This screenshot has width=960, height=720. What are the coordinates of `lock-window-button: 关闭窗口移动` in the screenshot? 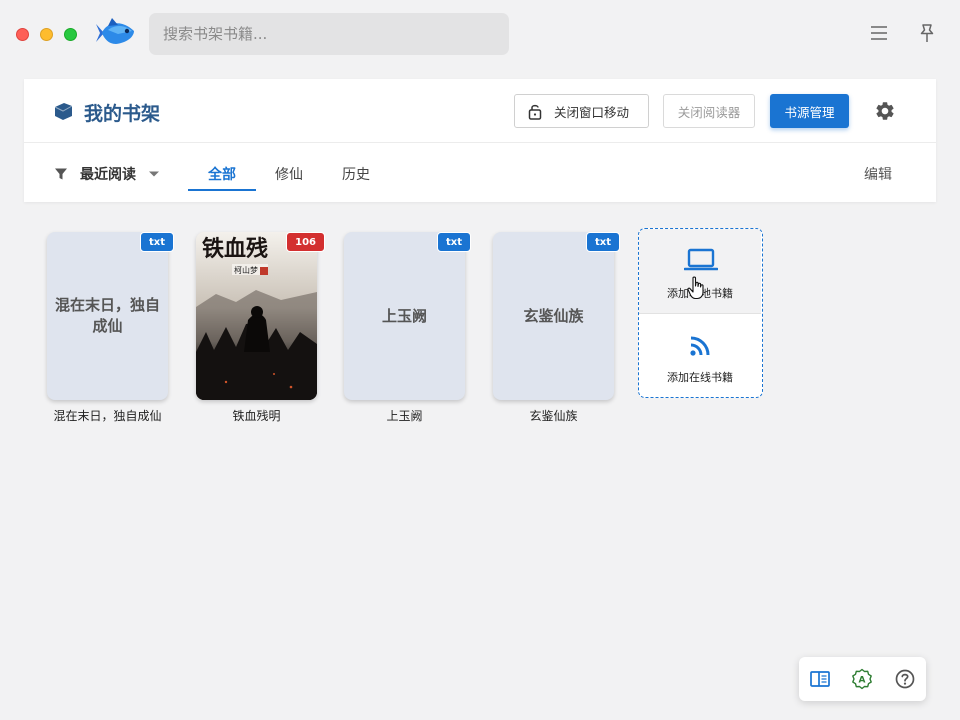 It's located at (581, 111).